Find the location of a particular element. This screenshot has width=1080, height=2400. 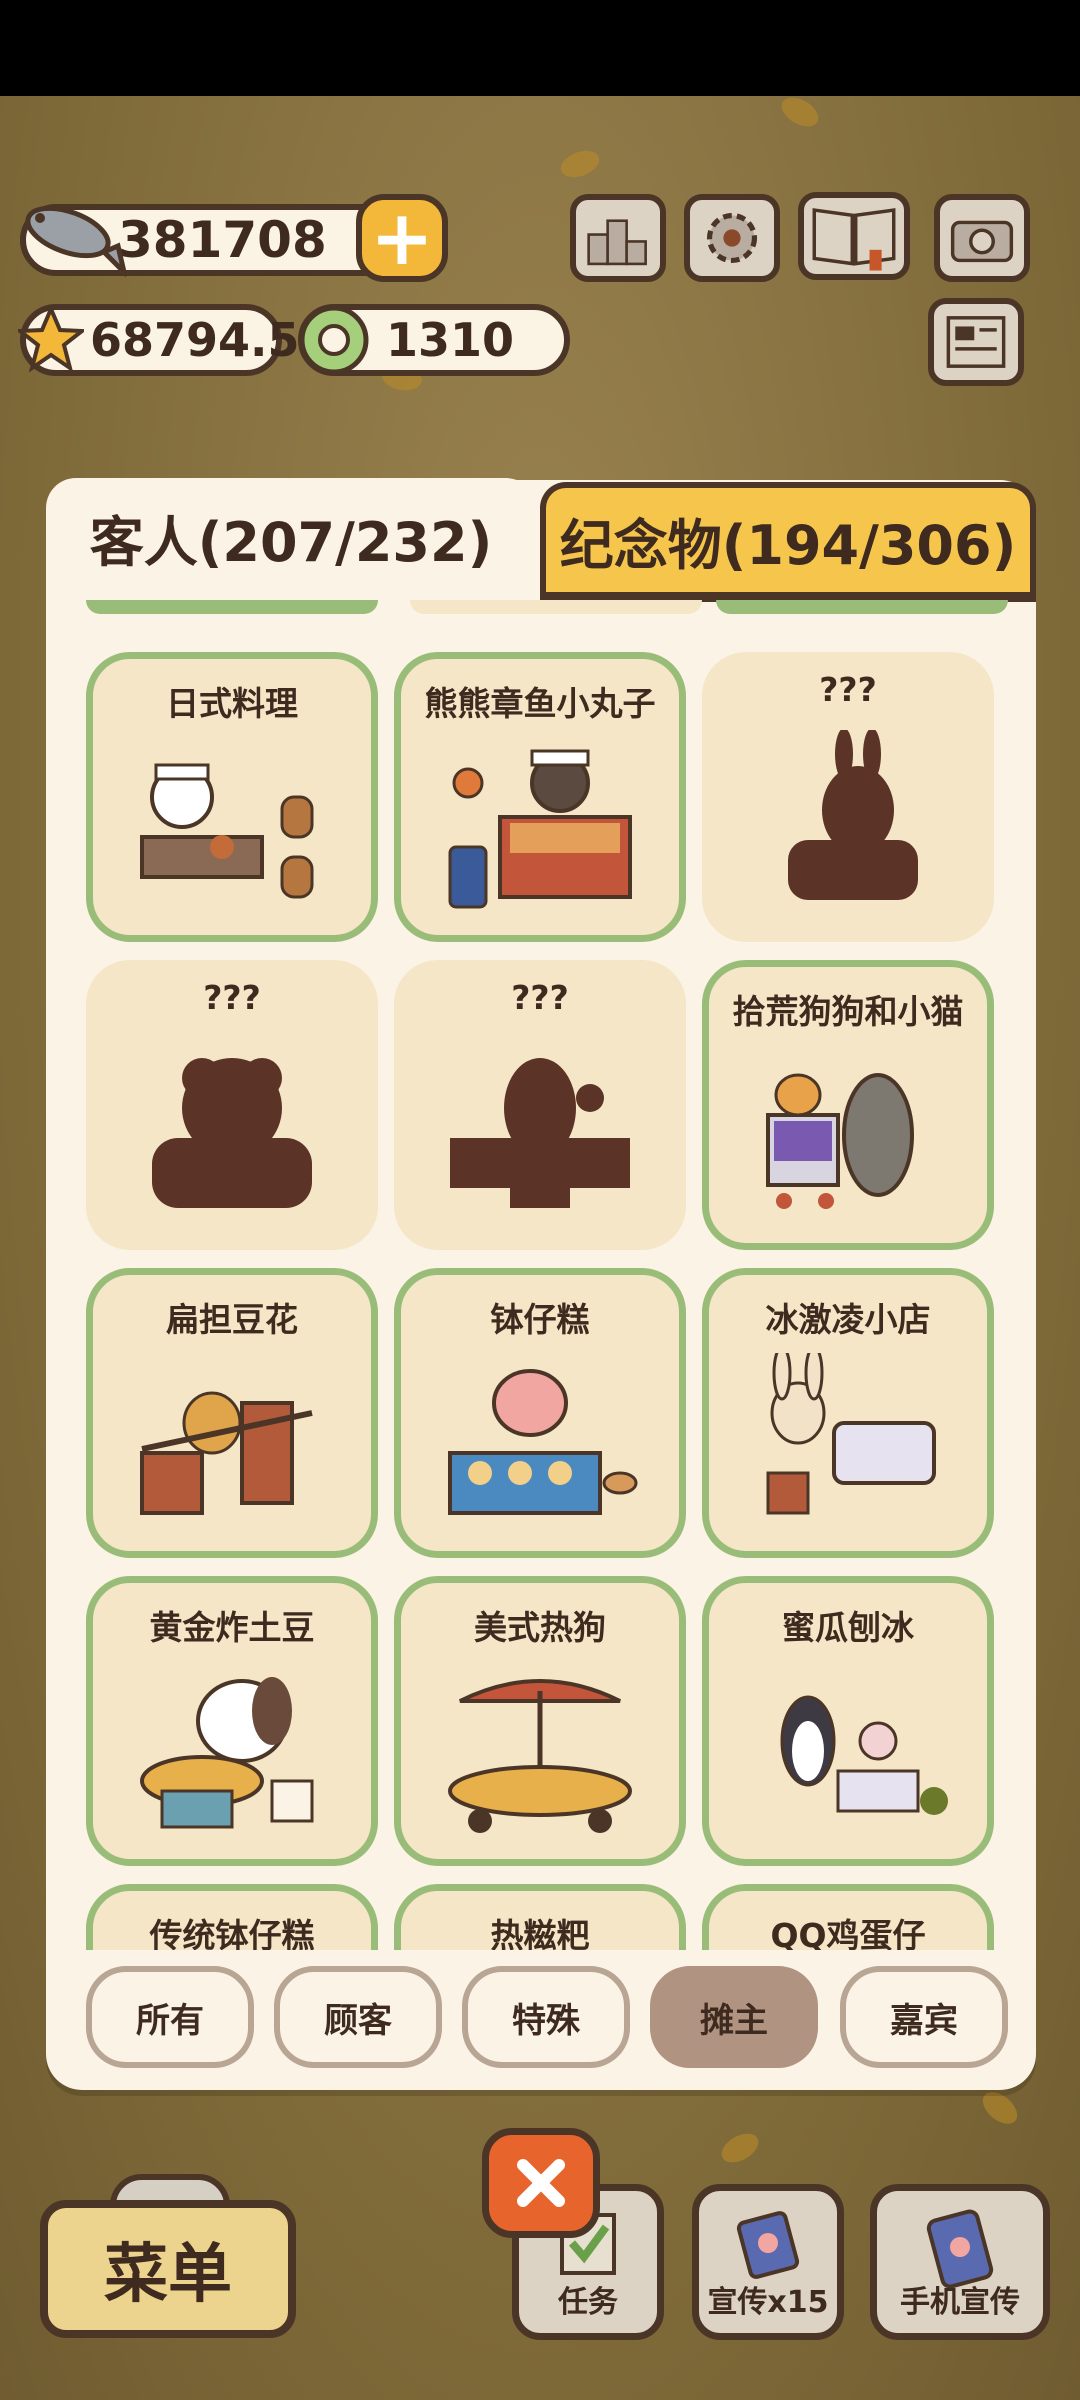

tab-souvenirs: 纪念物(194/306) is located at coordinates (788, 542).